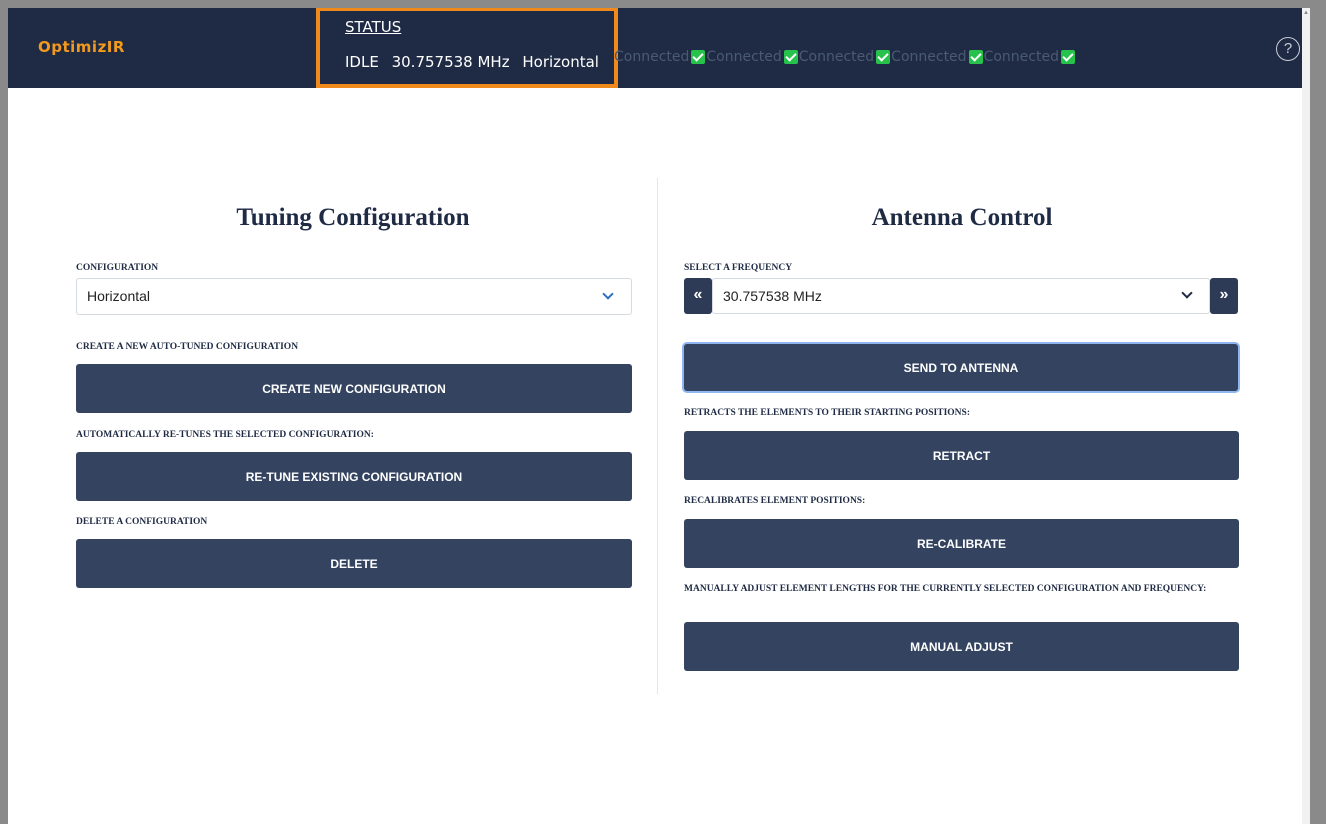  I want to click on create-new-configuration-button: CREATE NEW CONFIGURATION, so click(354, 388).